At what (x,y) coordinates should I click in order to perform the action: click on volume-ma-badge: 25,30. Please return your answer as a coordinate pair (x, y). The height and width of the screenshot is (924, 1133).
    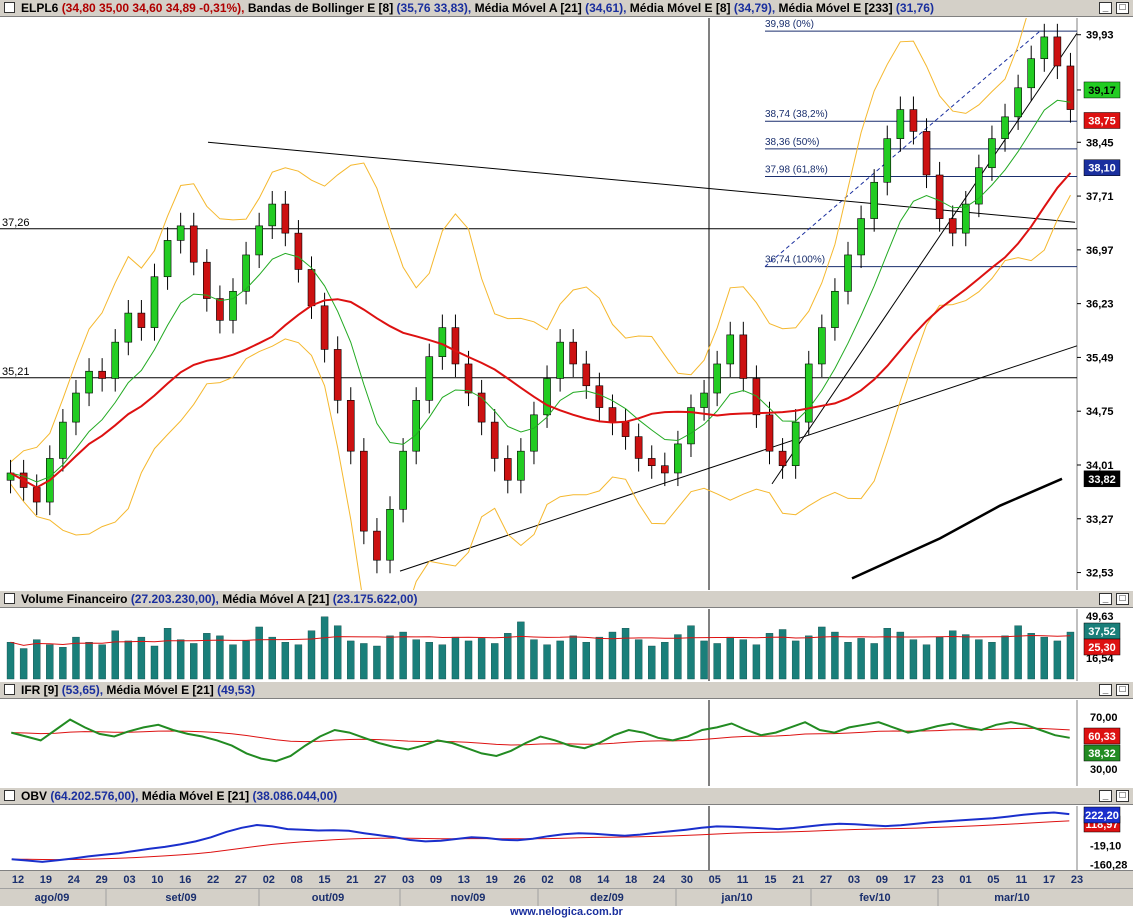
    Looking at the image, I should click on (1102, 647).